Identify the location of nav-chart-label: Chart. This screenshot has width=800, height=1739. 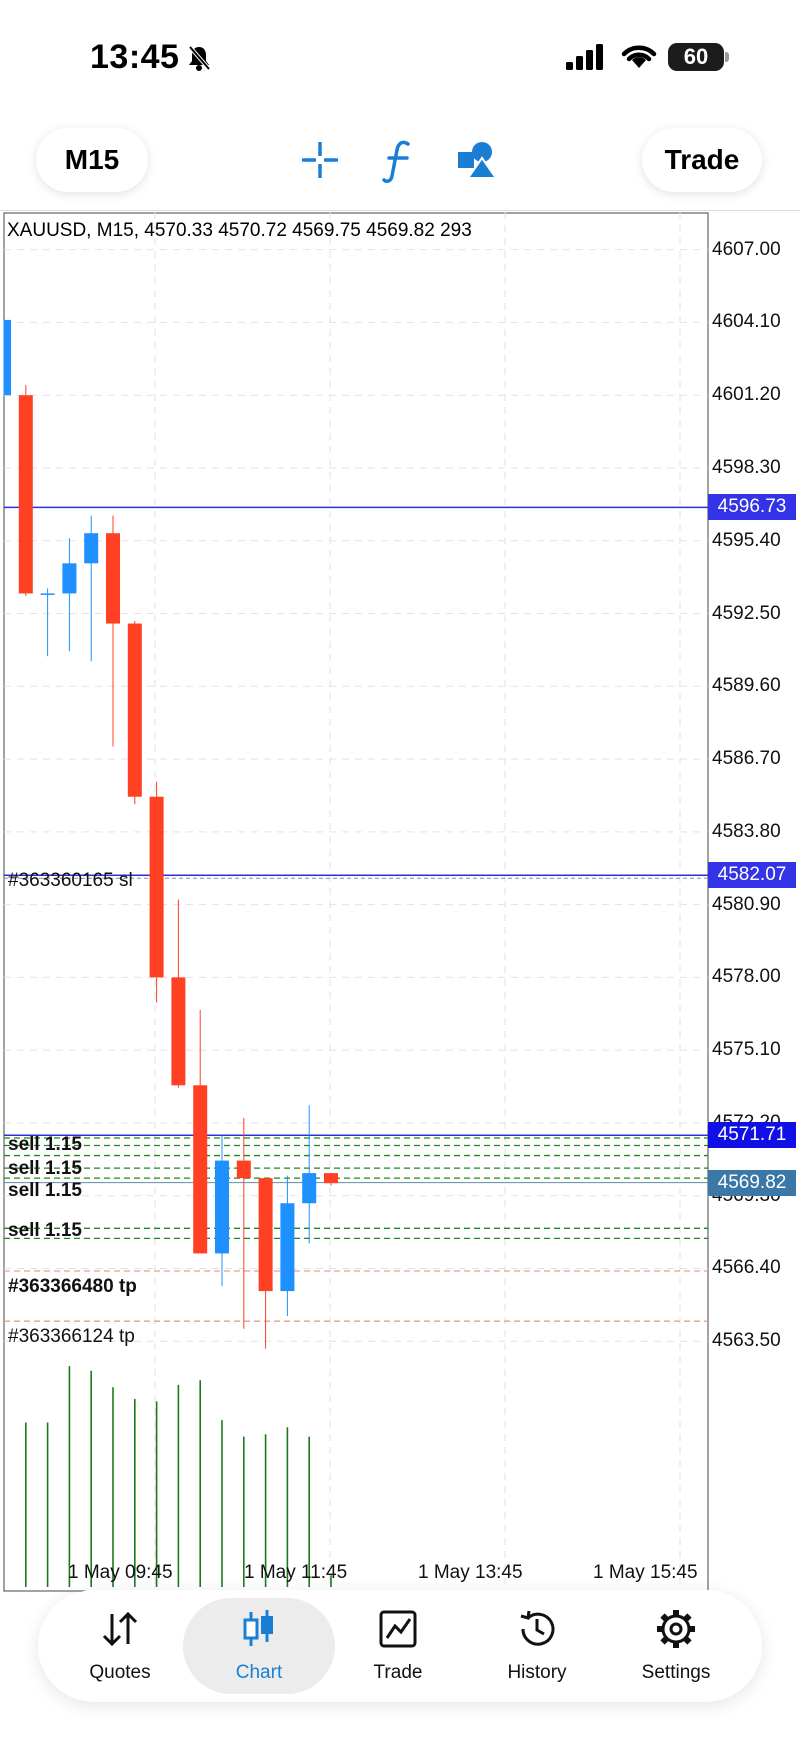
(259, 1672).